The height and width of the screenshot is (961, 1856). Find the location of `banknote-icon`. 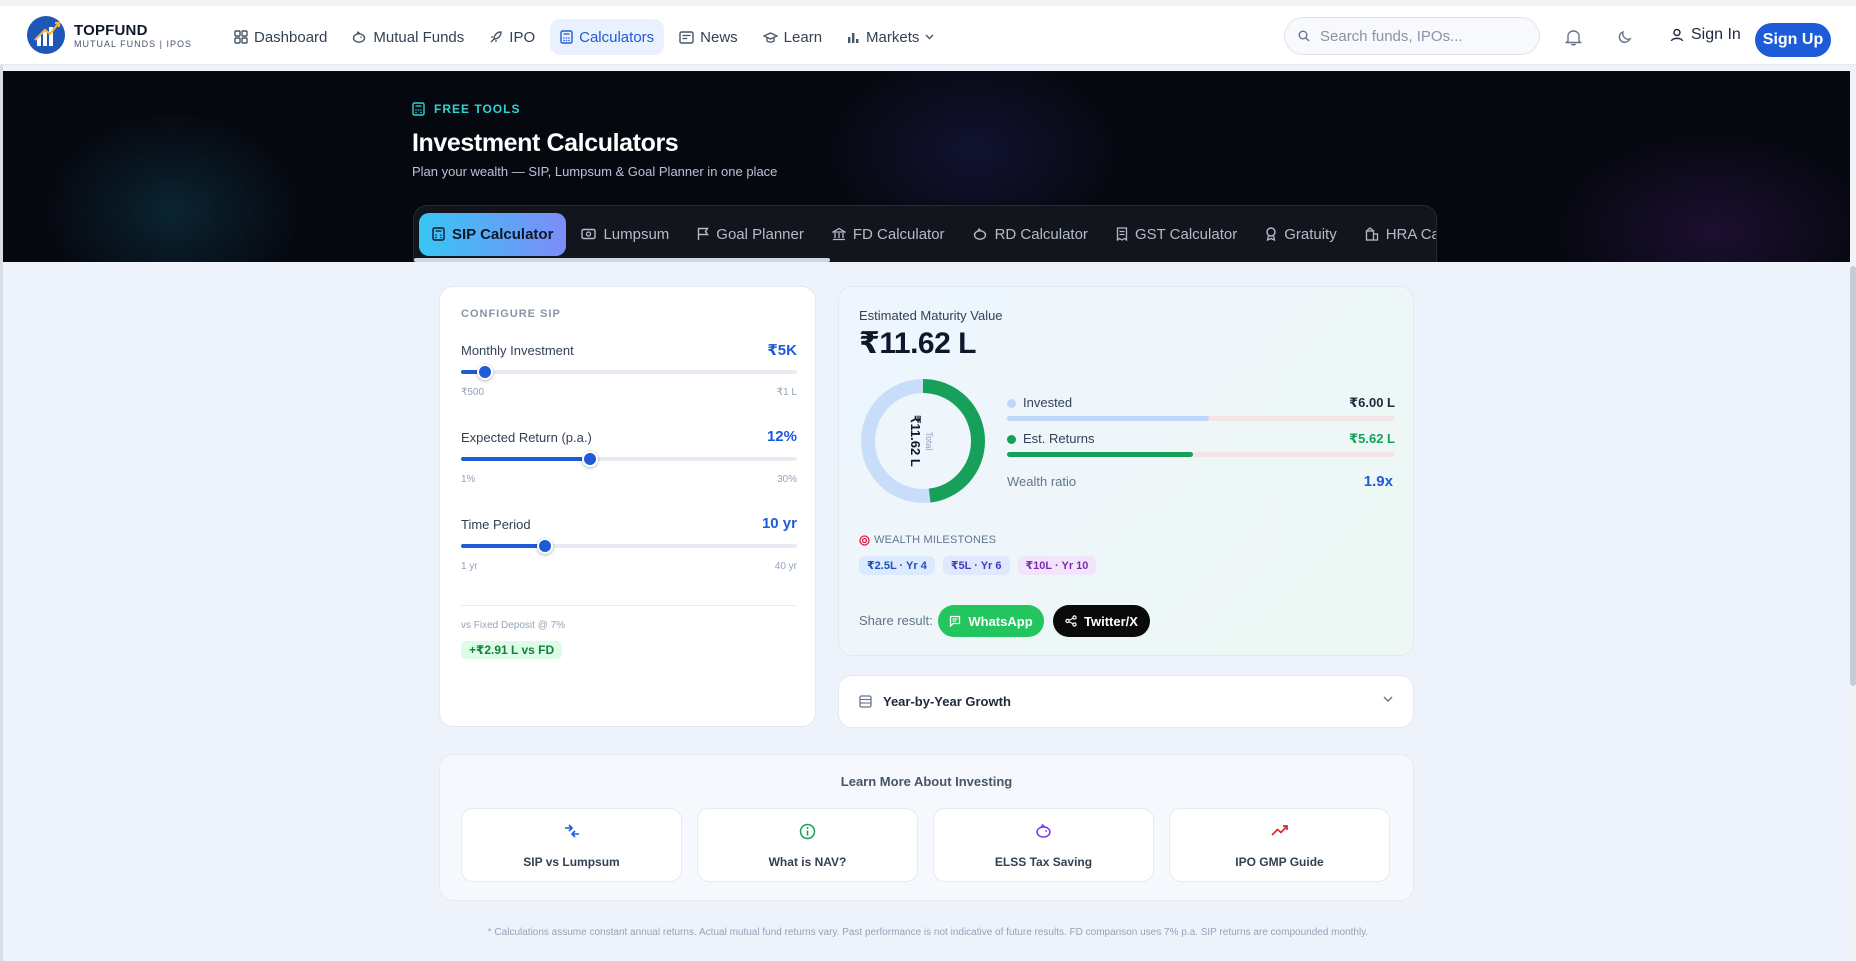

banknote-icon is located at coordinates (589, 234).